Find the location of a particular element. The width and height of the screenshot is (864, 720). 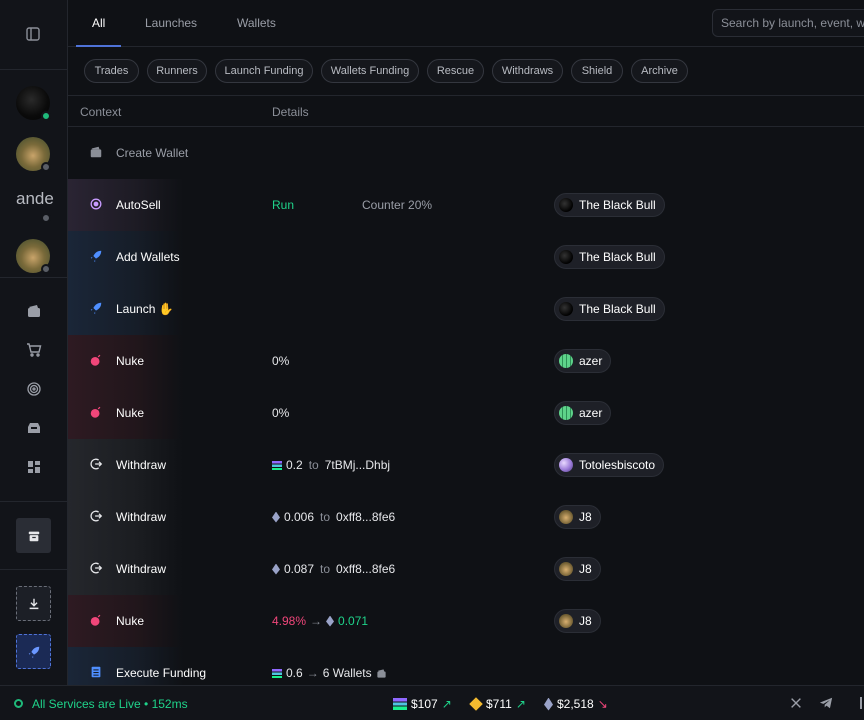

telegram-icon is located at coordinates (826, 703).